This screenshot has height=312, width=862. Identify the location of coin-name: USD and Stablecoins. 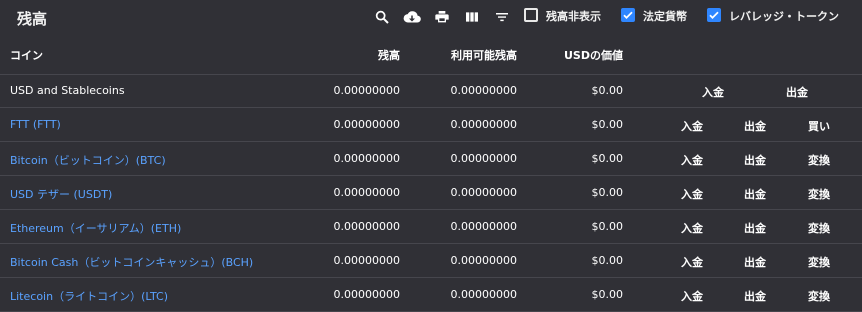
(67, 90).